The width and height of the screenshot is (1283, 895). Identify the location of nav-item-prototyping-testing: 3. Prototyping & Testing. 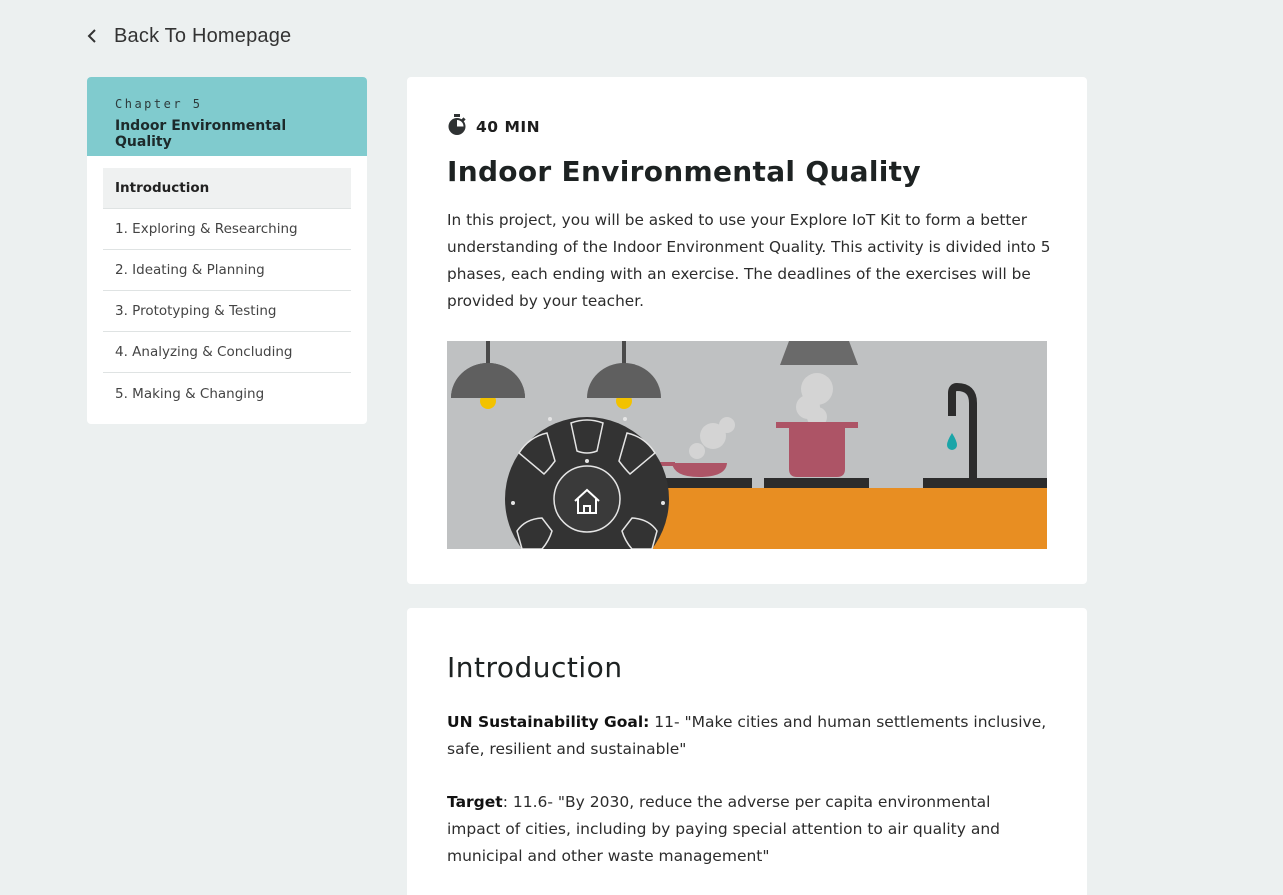
(227, 311).